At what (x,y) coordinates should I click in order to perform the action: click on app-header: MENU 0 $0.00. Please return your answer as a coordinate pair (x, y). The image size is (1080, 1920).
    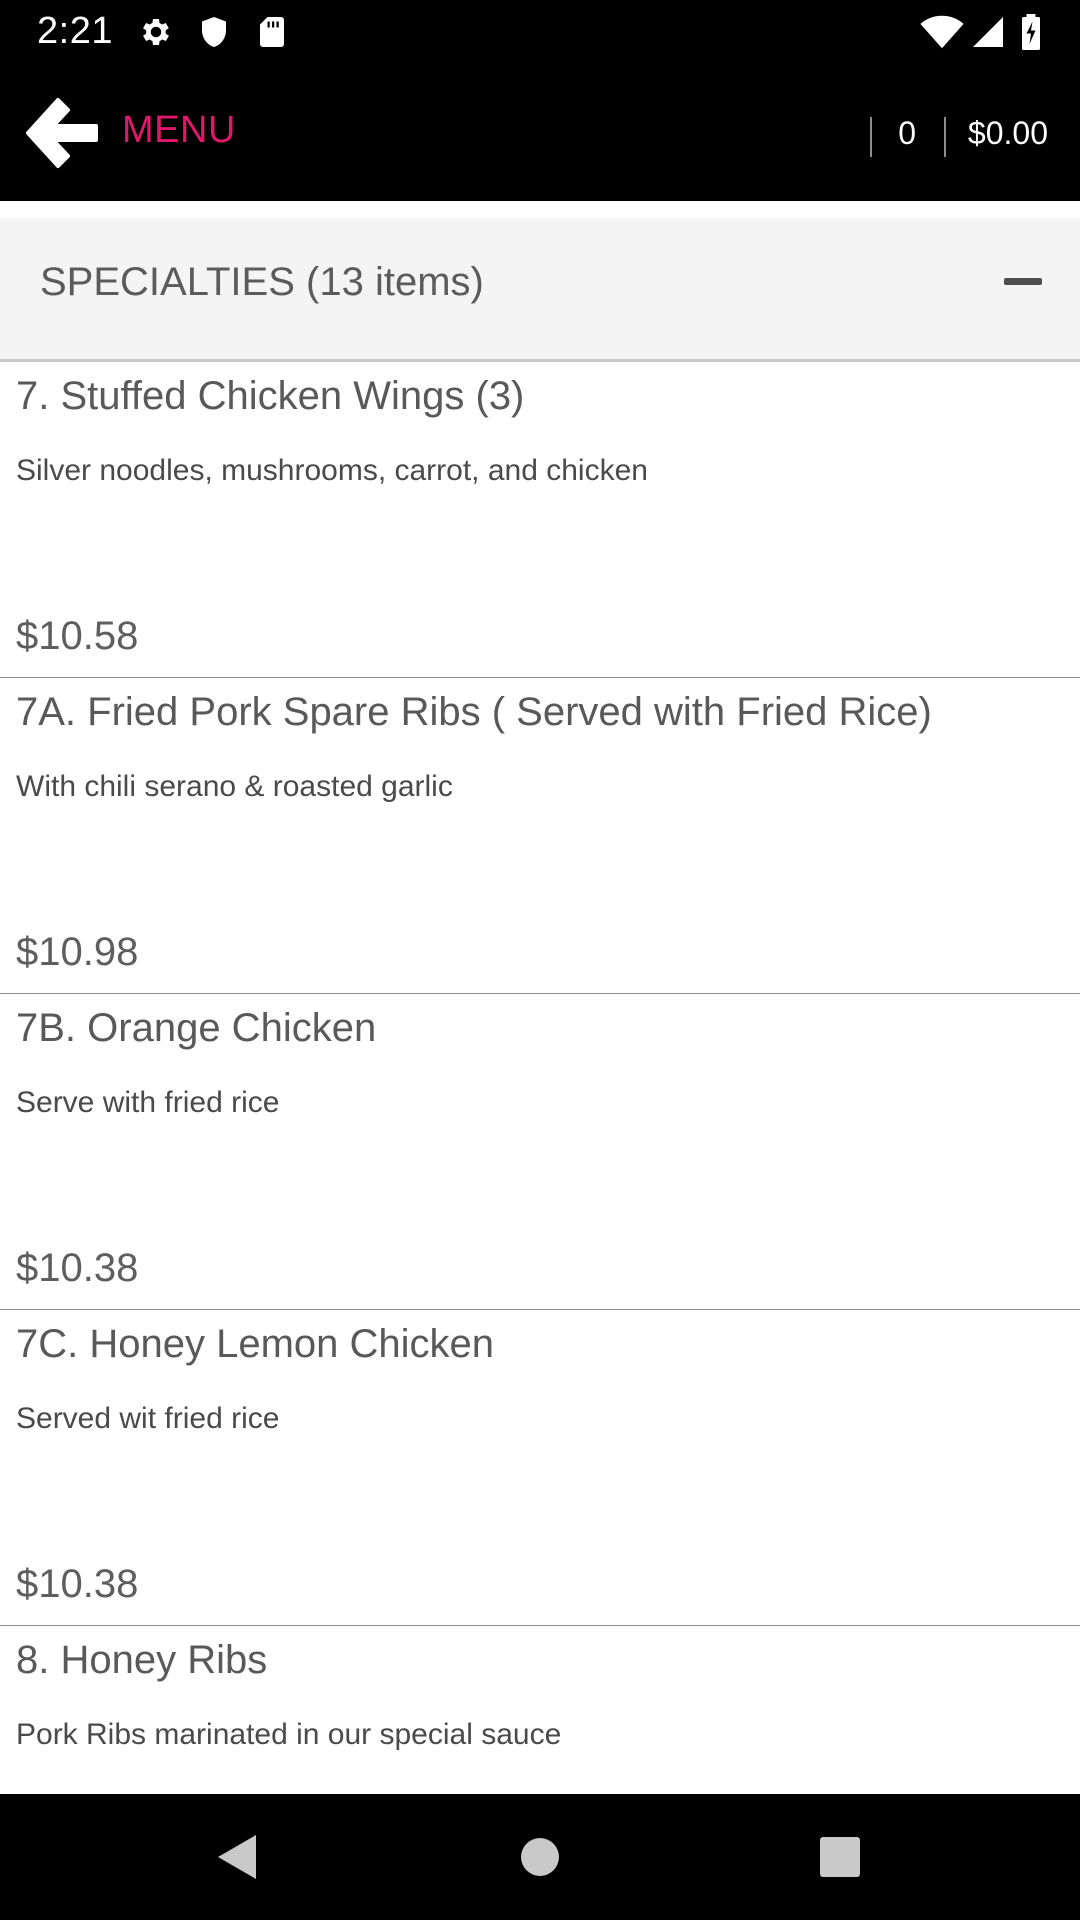
    Looking at the image, I should click on (540, 132).